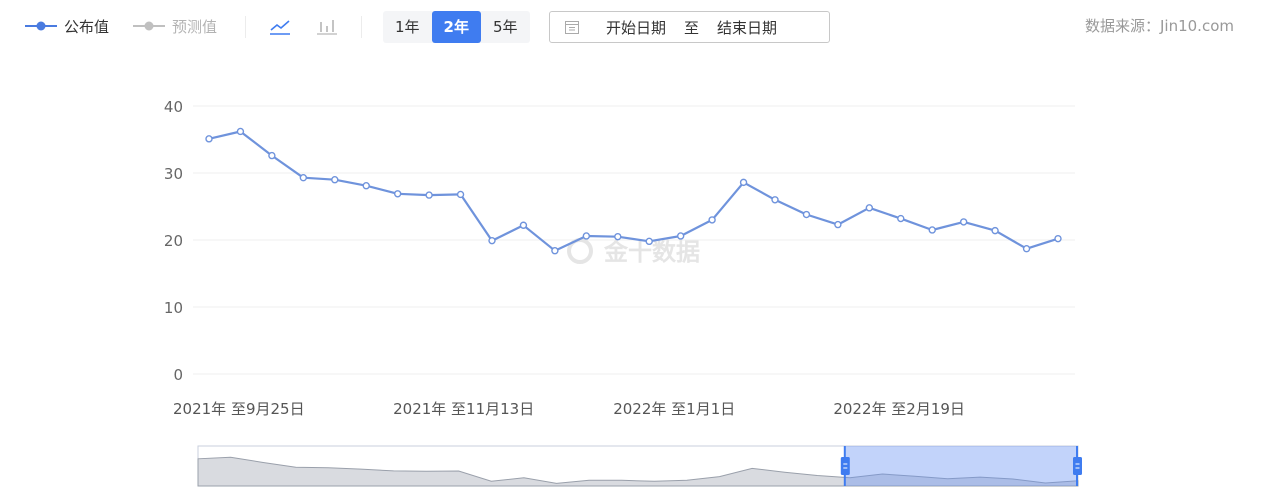 This screenshot has width=1268, height=501. I want to click on date-range-picker: 开始日期 至 结束日期, so click(689, 27).